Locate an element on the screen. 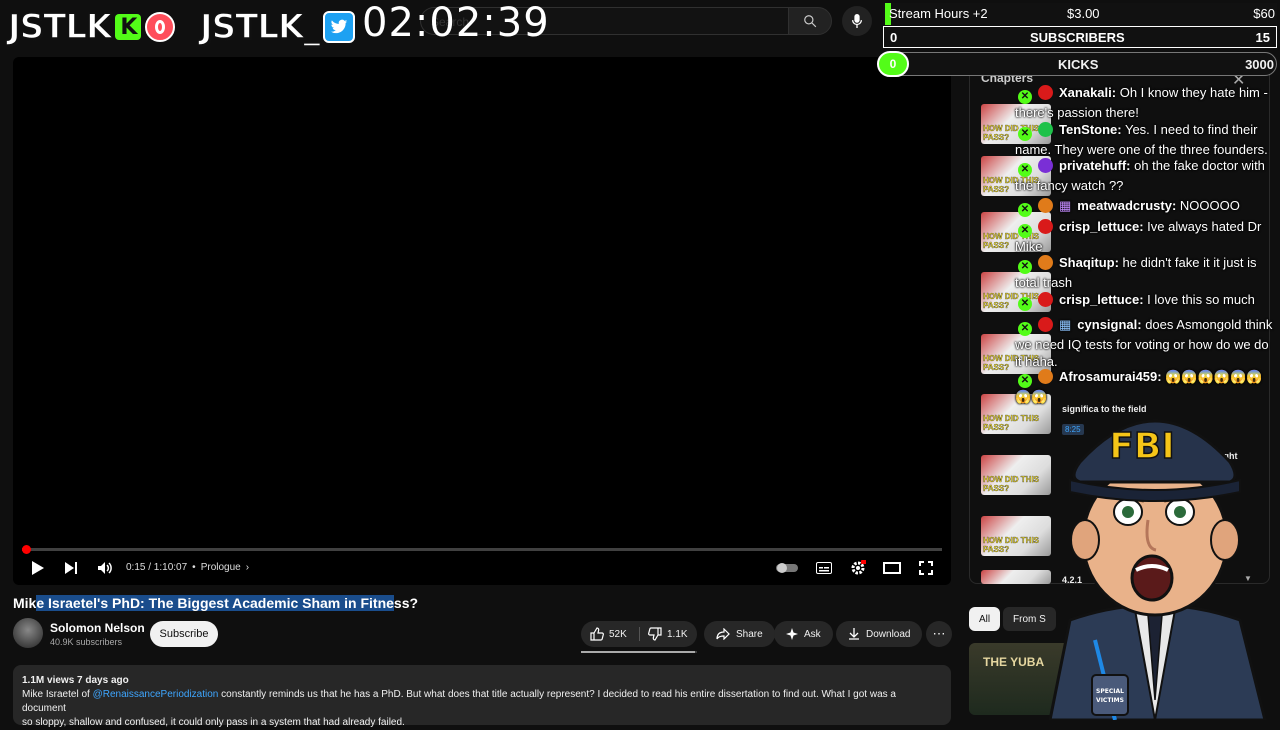  share-button: Share is located at coordinates (739, 634).